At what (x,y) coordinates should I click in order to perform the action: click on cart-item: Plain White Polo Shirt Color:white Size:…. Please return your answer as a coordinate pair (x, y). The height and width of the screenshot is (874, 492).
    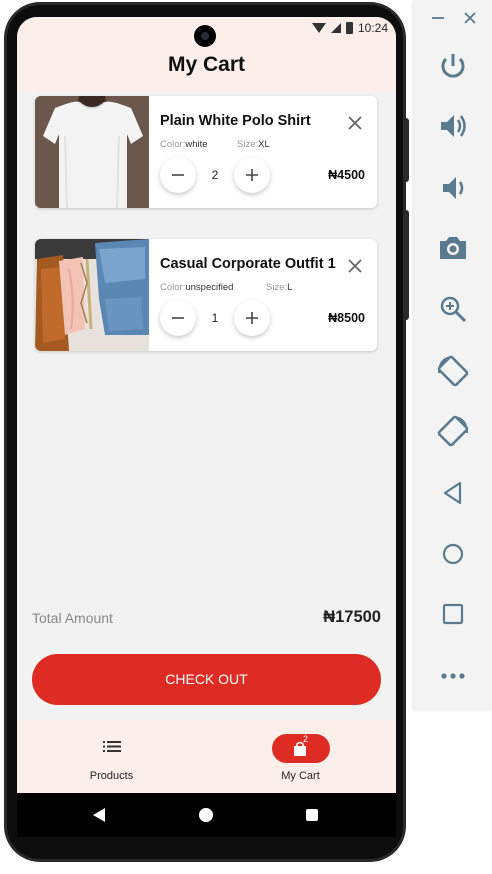
    Looking at the image, I should click on (206, 152).